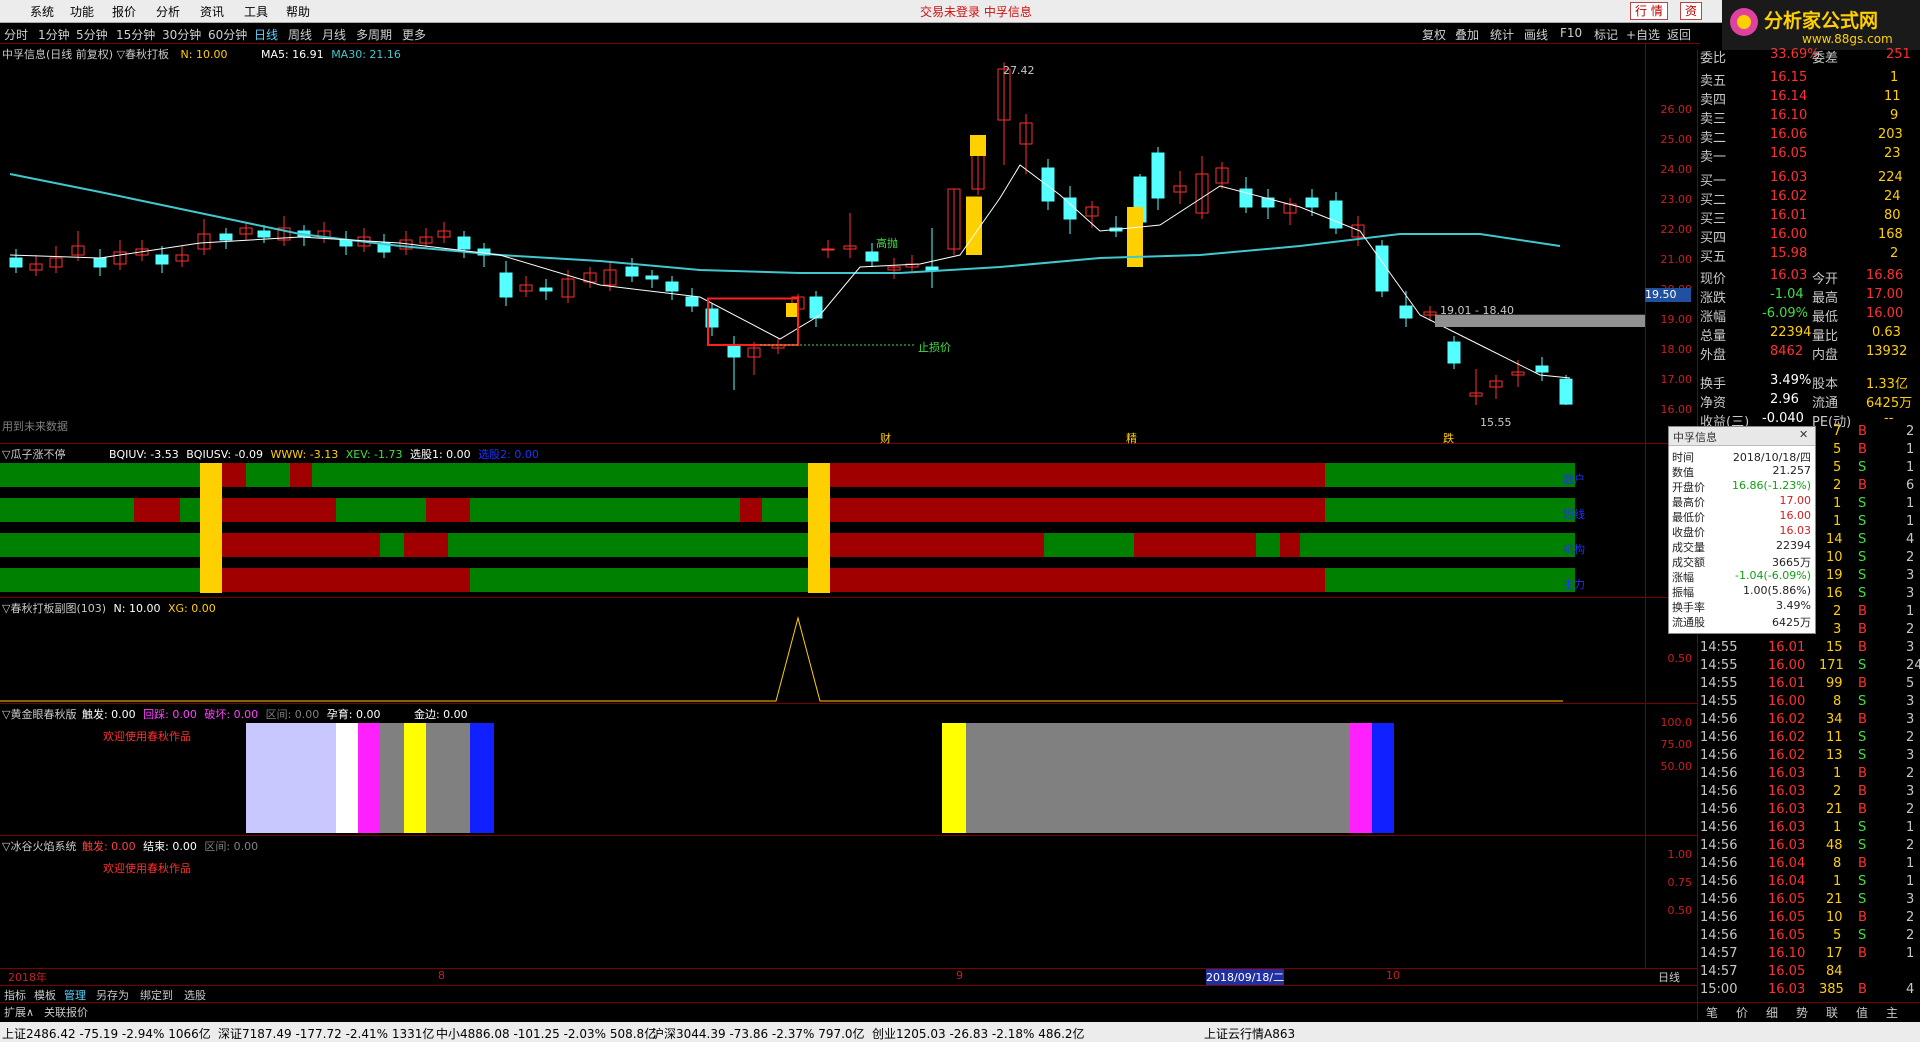 Image resolution: width=1920 pixels, height=1042 pixels. I want to click on period-multi: 多周期, so click(374, 34).